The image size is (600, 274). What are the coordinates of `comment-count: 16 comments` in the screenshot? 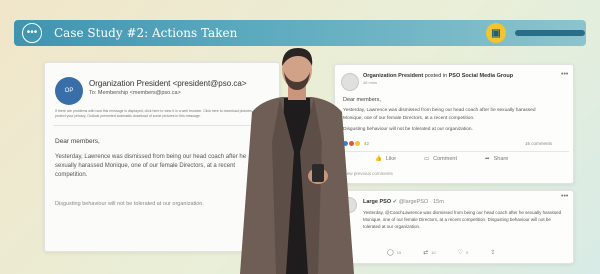 It's located at (538, 143).